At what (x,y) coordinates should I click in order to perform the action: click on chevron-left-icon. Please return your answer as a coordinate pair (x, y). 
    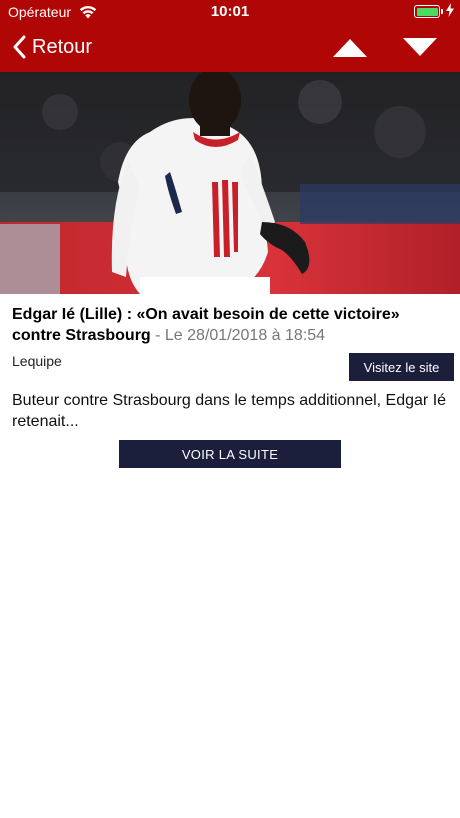
    Looking at the image, I should click on (19, 47).